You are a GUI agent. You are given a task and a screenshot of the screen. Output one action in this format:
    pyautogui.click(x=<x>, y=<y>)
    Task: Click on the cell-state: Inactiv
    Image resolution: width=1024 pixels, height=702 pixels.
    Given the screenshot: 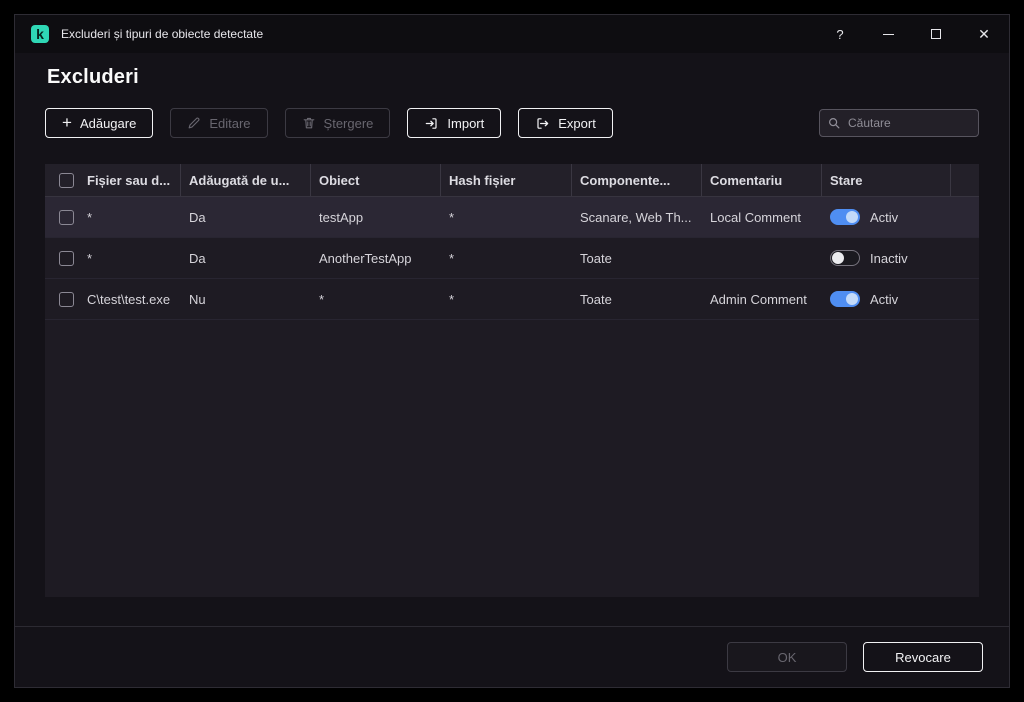 What is the action you would take?
    pyautogui.click(x=886, y=258)
    